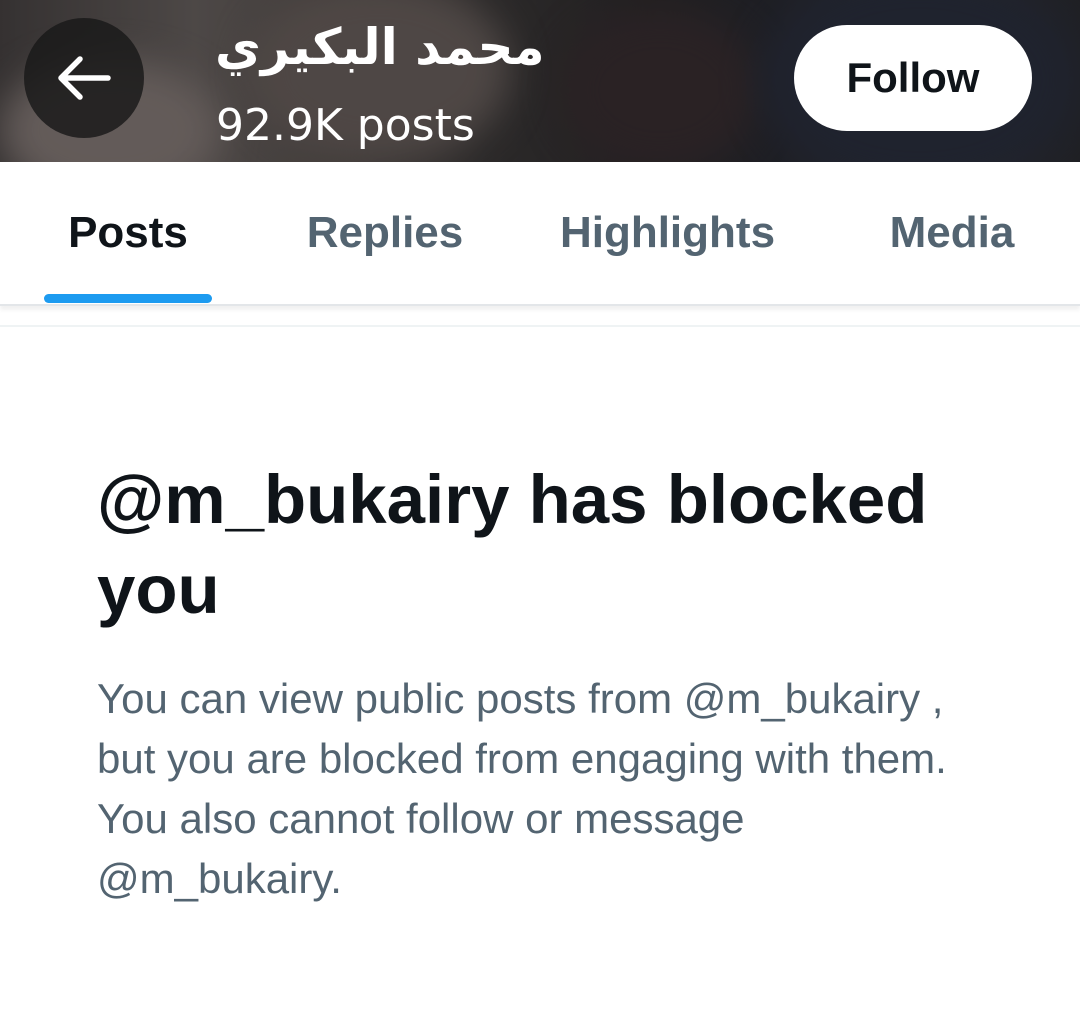  Describe the element at coordinates (913, 78) in the screenshot. I see `follow-button: Follow` at that location.